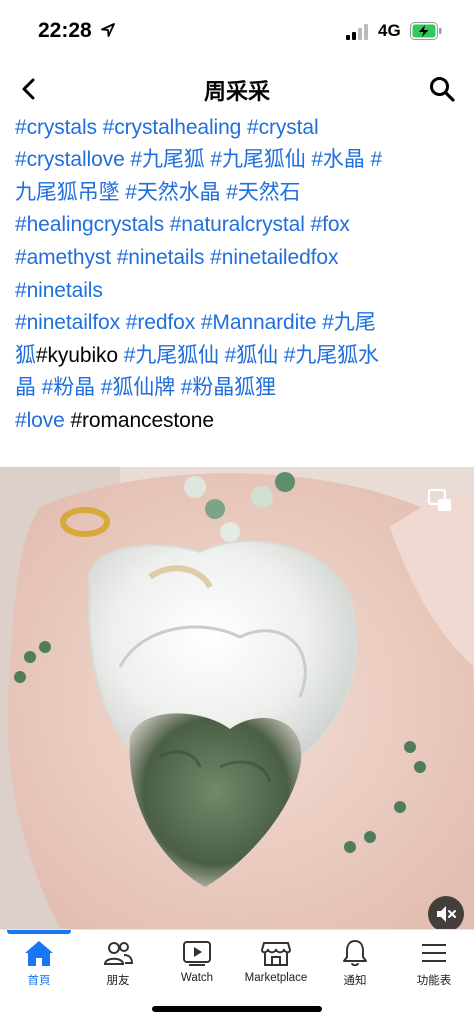  Describe the element at coordinates (118, 953) in the screenshot. I see `friends-icon` at that location.